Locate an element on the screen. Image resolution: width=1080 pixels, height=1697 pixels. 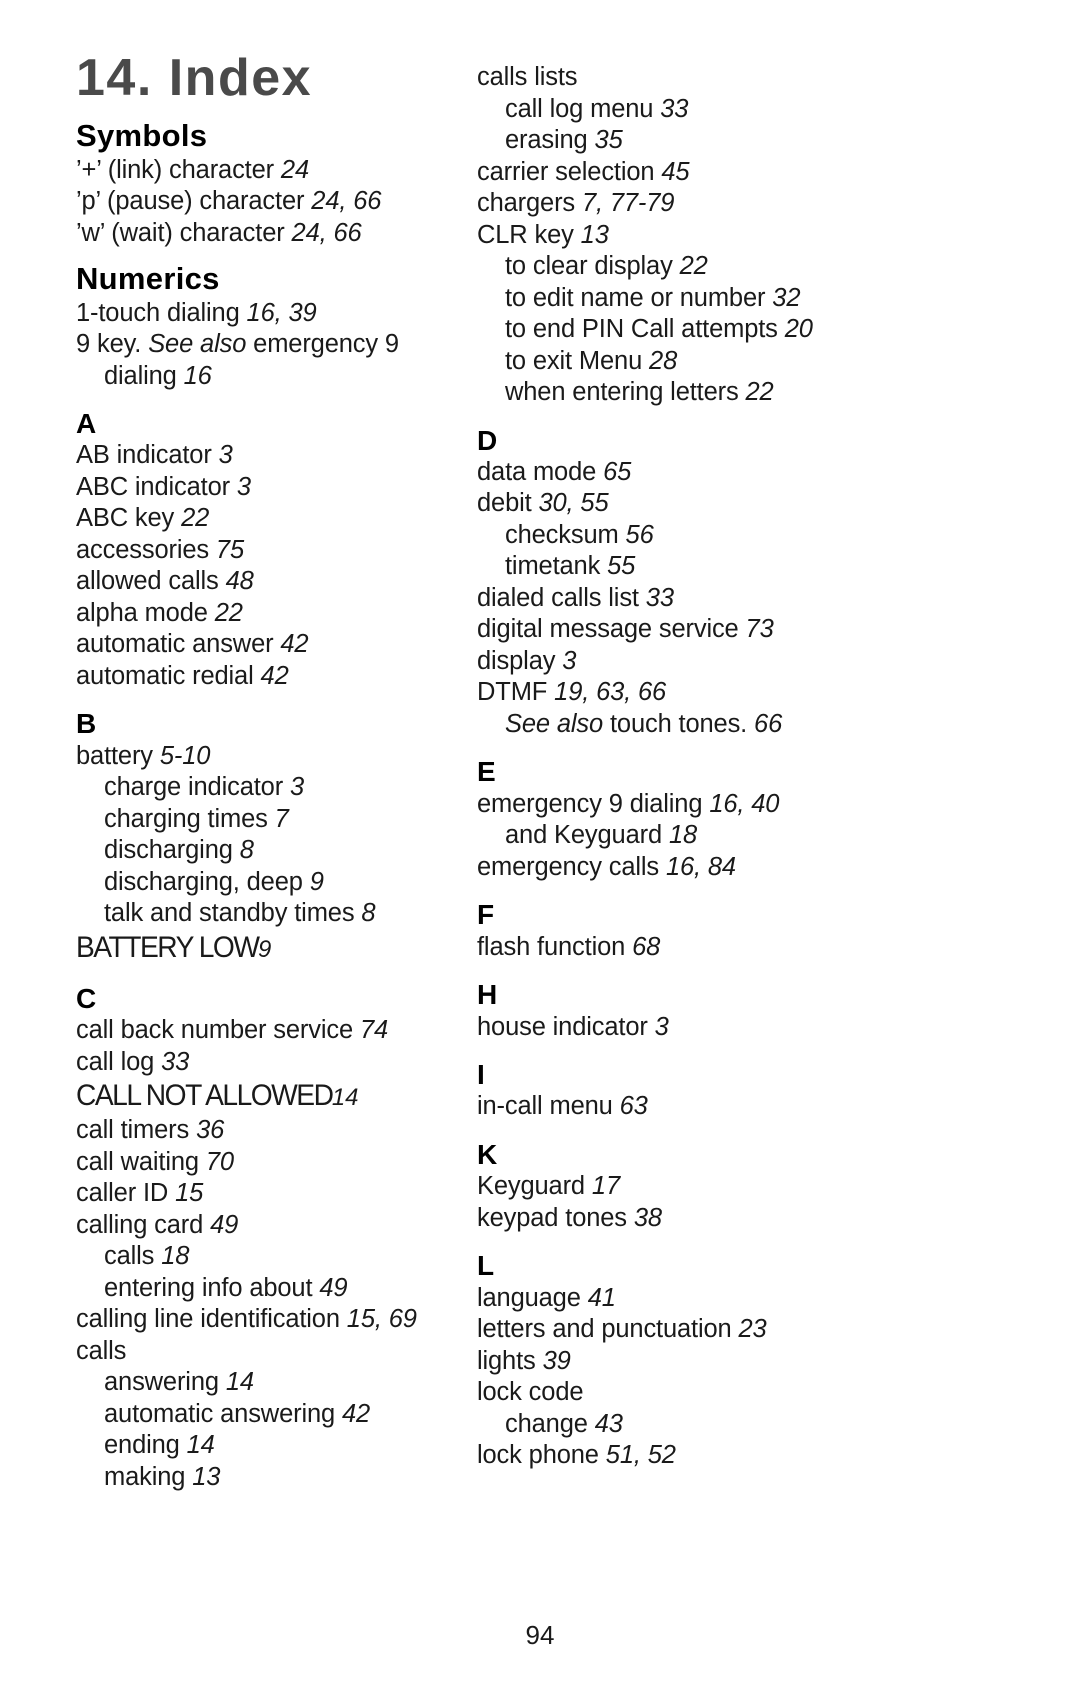
page-title: 14. Index is located at coordinates (194, 78).